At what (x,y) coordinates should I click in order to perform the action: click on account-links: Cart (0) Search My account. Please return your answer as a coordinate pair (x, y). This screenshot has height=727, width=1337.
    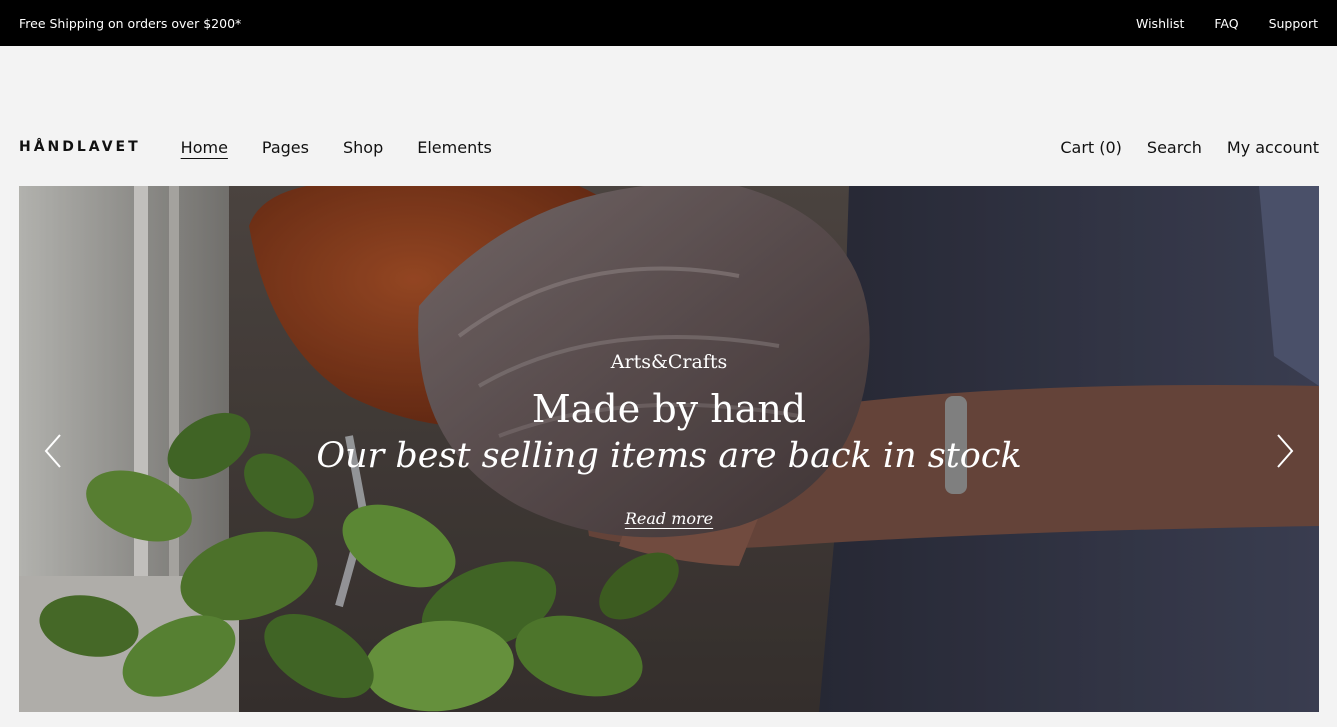
    Looking at the image, I should click on (1189, 147).